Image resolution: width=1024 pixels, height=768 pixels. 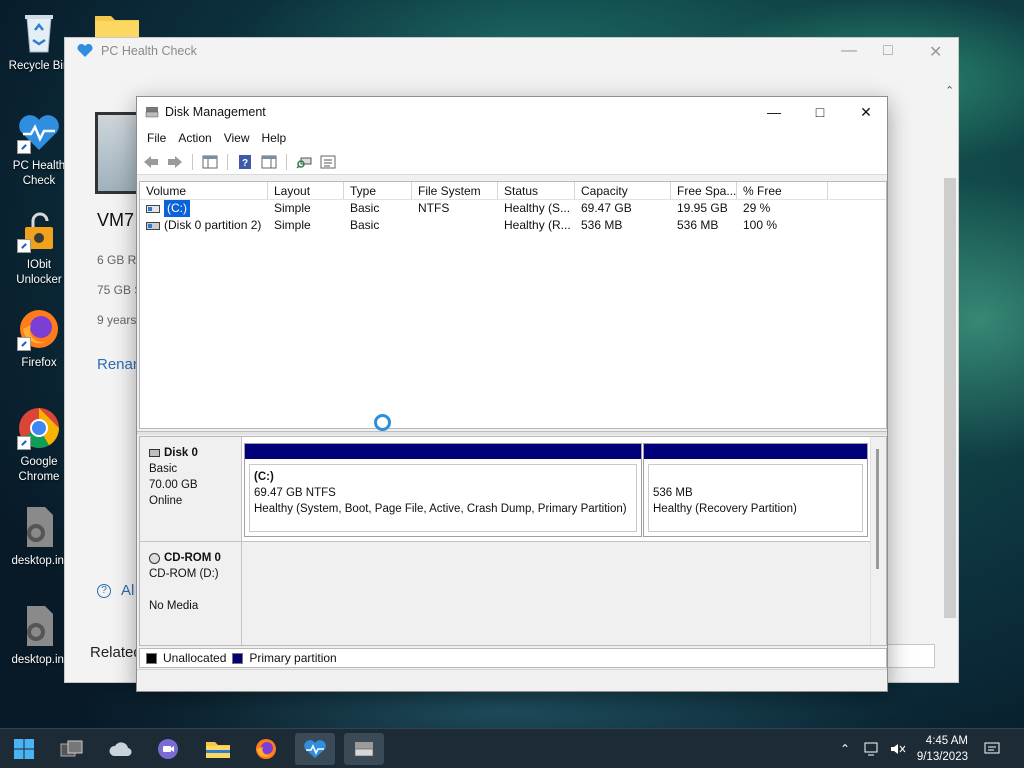 What do you see at coordinates (237, 138) in the screenshot?
I see `menu-view: View` at bounding box center [237, 138].